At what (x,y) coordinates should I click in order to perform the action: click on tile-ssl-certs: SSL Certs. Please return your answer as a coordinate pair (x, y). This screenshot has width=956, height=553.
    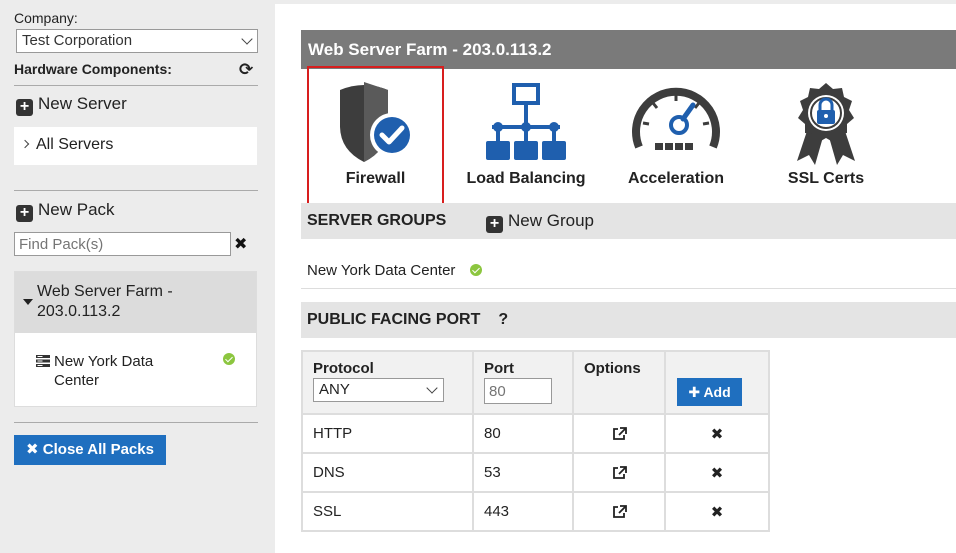
    Looking at the image, I should click on (826, 134).